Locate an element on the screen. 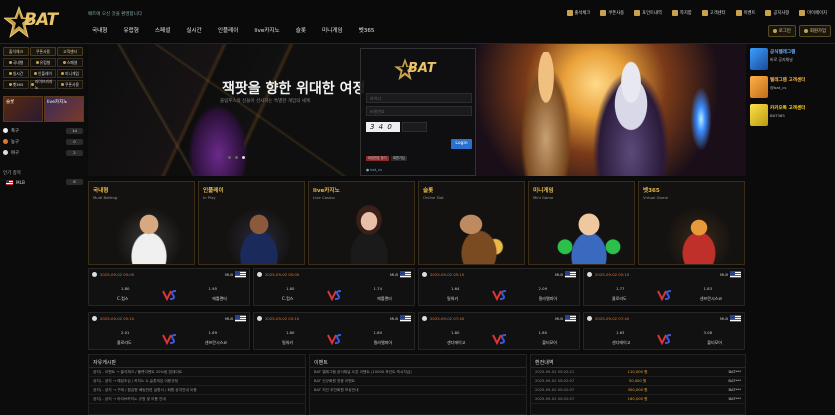  promo-label: live카지노 is located at coordinates (57, 102).